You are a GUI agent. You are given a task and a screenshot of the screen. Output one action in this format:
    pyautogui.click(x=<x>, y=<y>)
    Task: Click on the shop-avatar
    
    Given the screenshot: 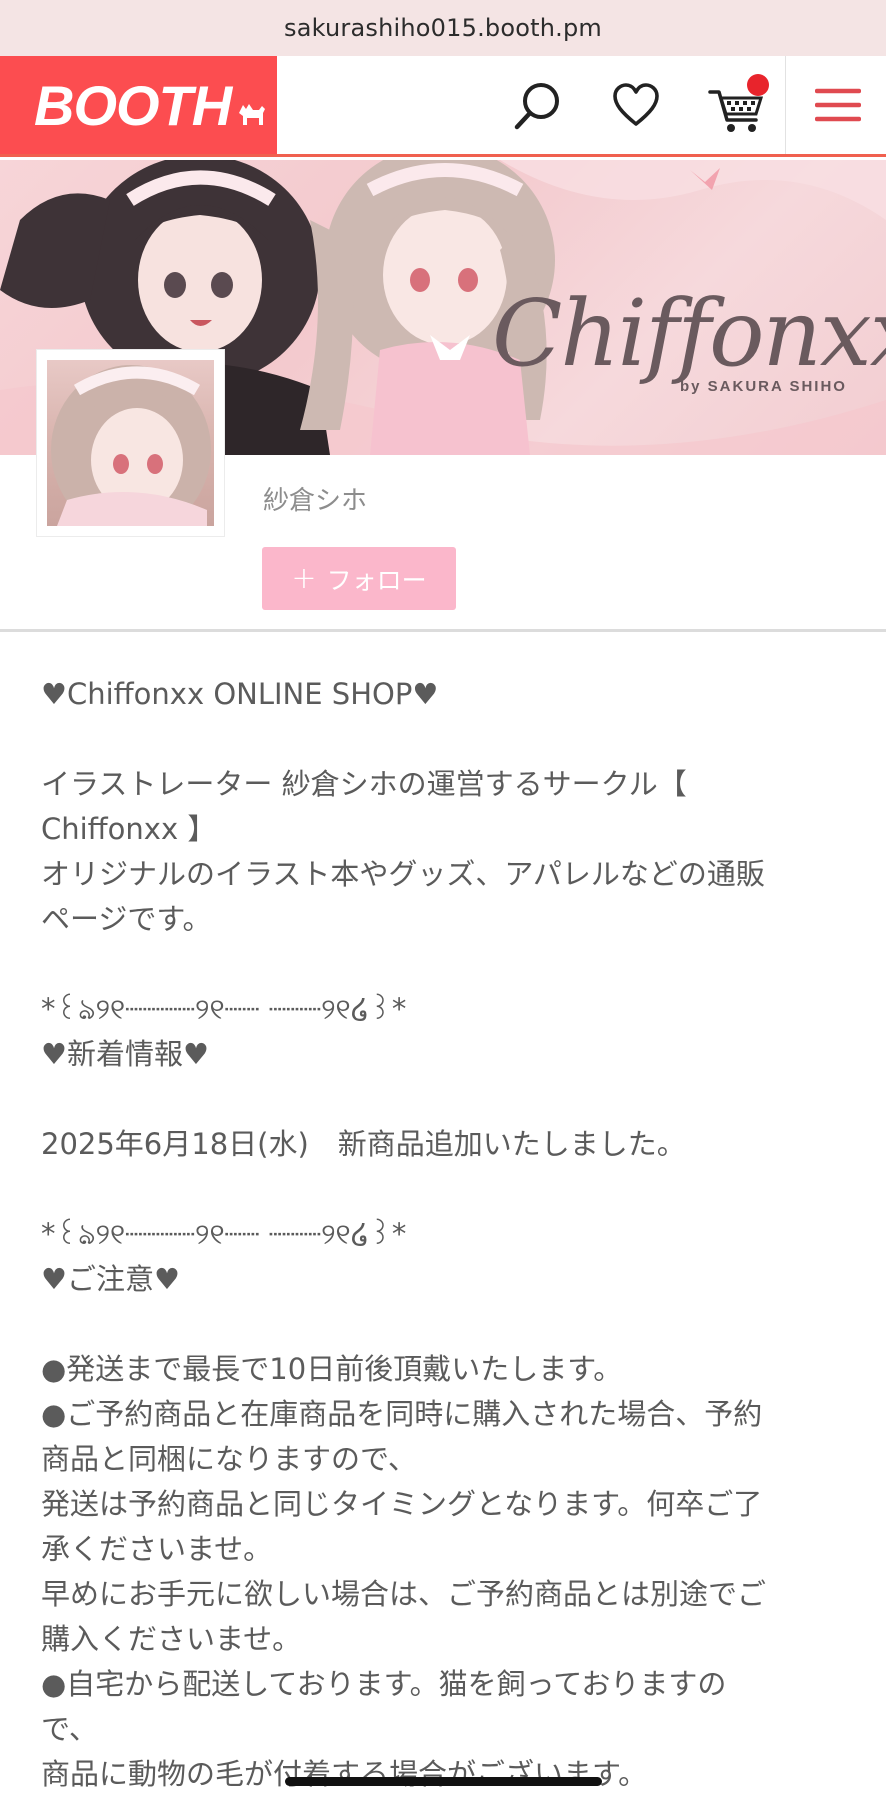 What is the action you would take?
    pyautogui.click(x=130, y=443)
    